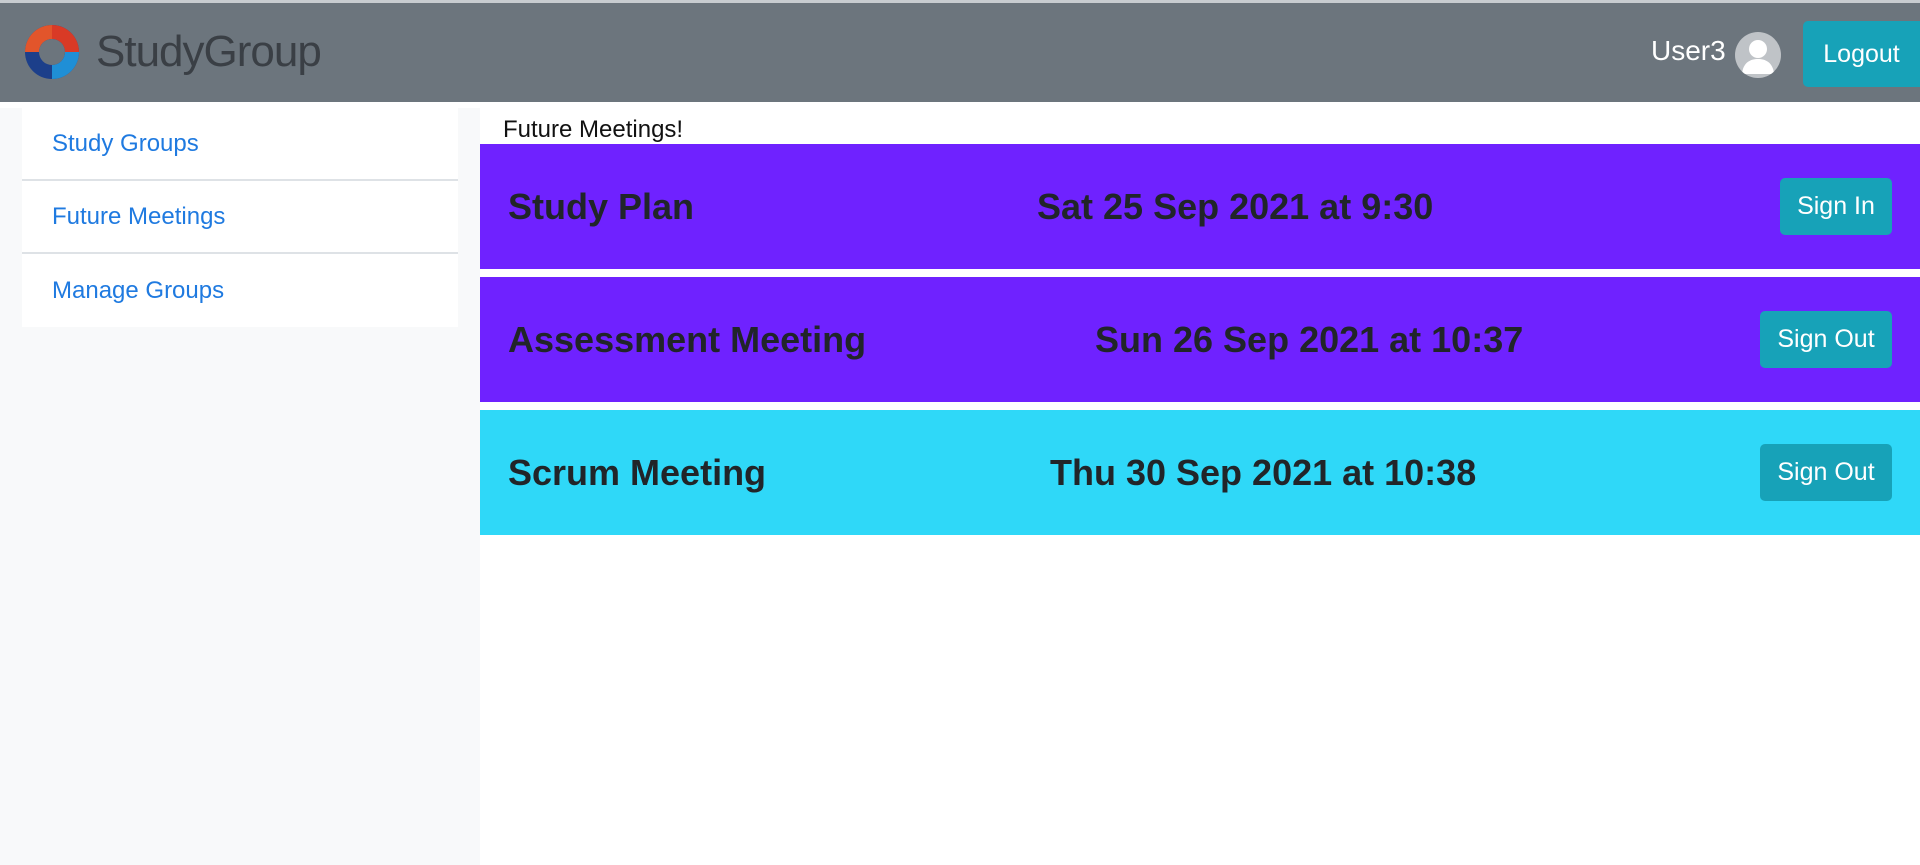 This screenshot has height=865, width=1920. I want to click on user-avatar-icon, so click(1758, 55).